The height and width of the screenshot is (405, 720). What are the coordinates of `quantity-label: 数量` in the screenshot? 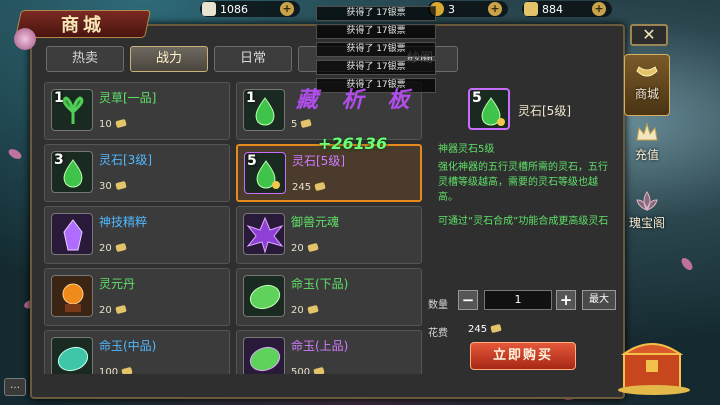 It's located at (438, 305).